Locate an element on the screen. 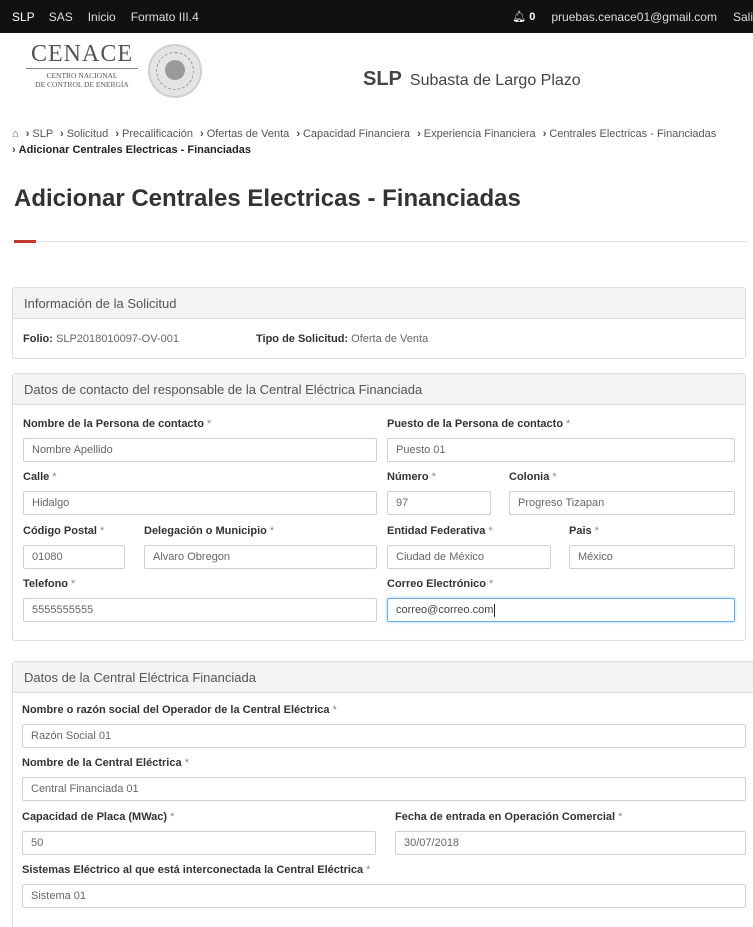 Image resolution: width=753 pixels, height=927 pixels. folio-line: Folio: SLP2018010097-OV-001 is located at coordinates (101, 339).